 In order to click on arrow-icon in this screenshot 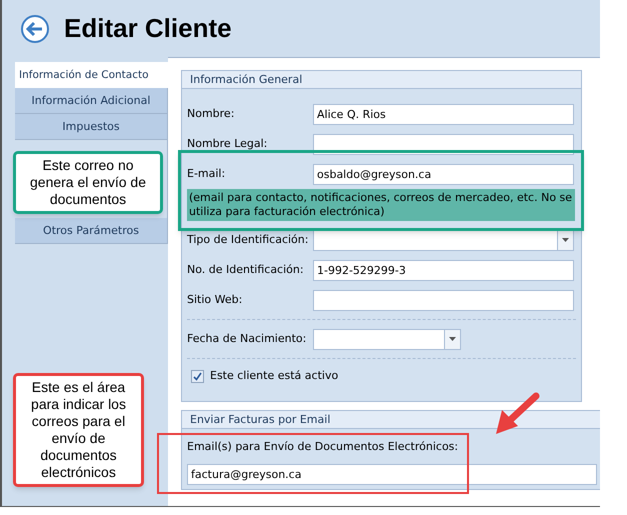, I will do `click(517, 414)`.